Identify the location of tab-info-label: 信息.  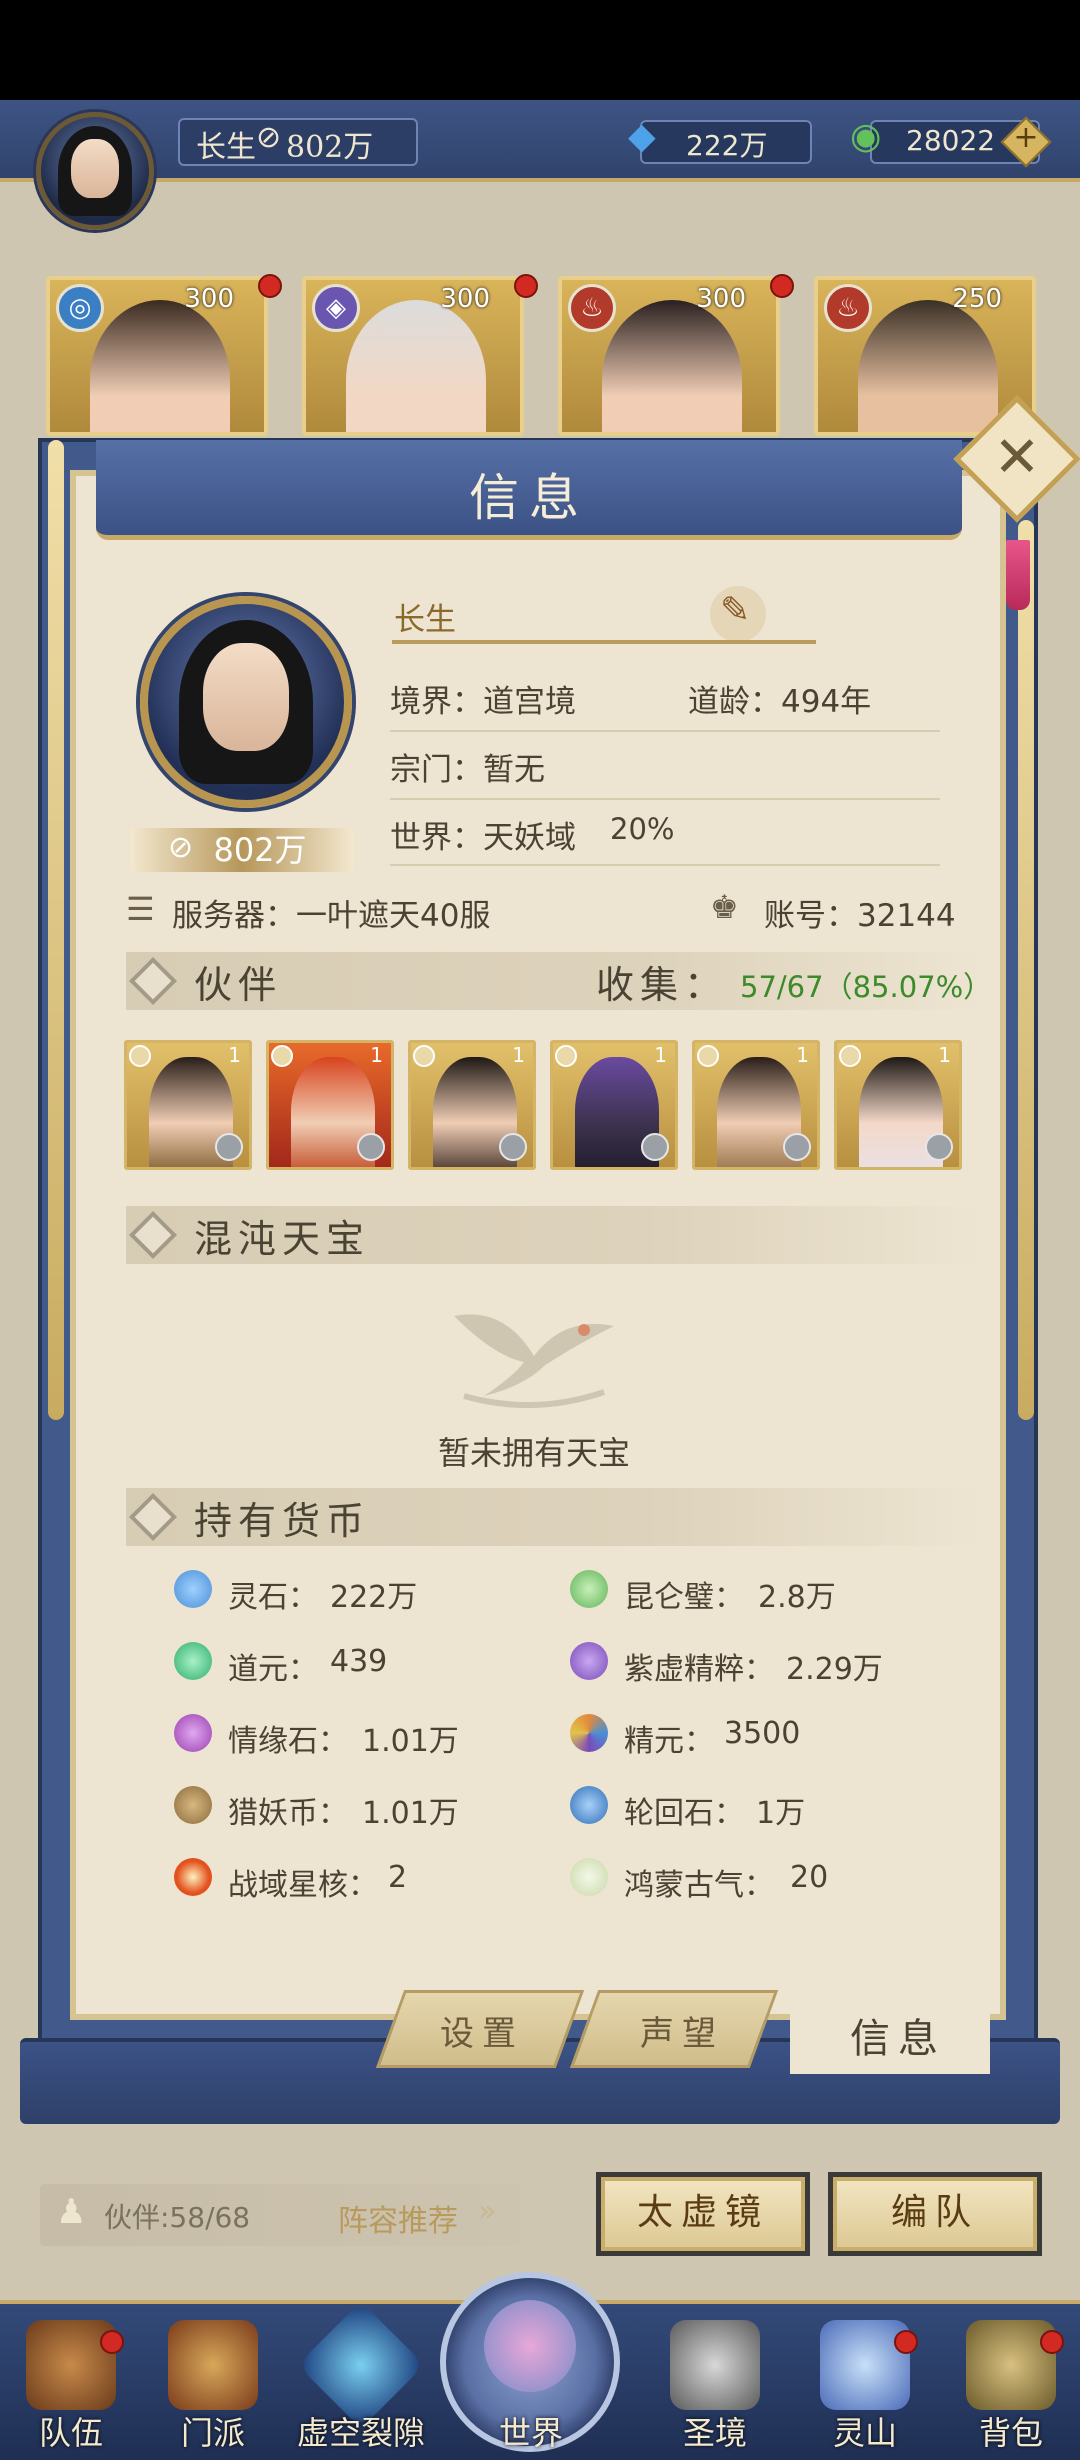
(898, 2039).